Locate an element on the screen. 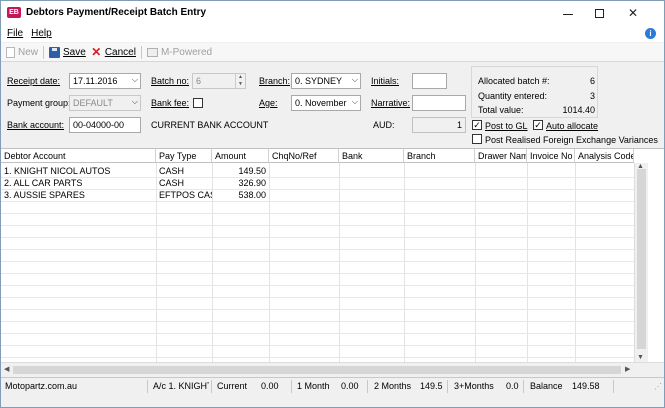  column-header-debtor-account: Debtor Account is located at coordinates (78, 156).